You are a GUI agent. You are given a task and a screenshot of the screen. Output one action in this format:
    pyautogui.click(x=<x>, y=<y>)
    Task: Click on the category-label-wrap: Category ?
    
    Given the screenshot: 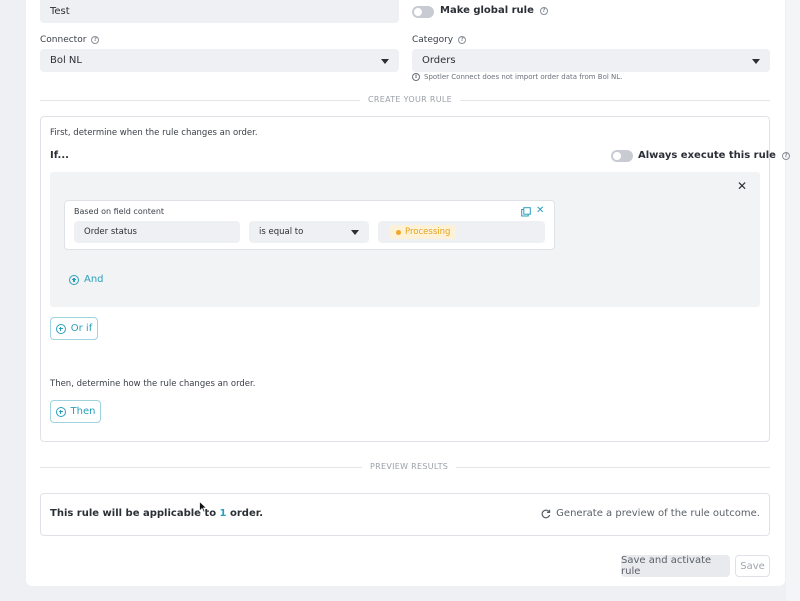 What is the action you would take?
    pyautogui.click(x=439, y=40)
    